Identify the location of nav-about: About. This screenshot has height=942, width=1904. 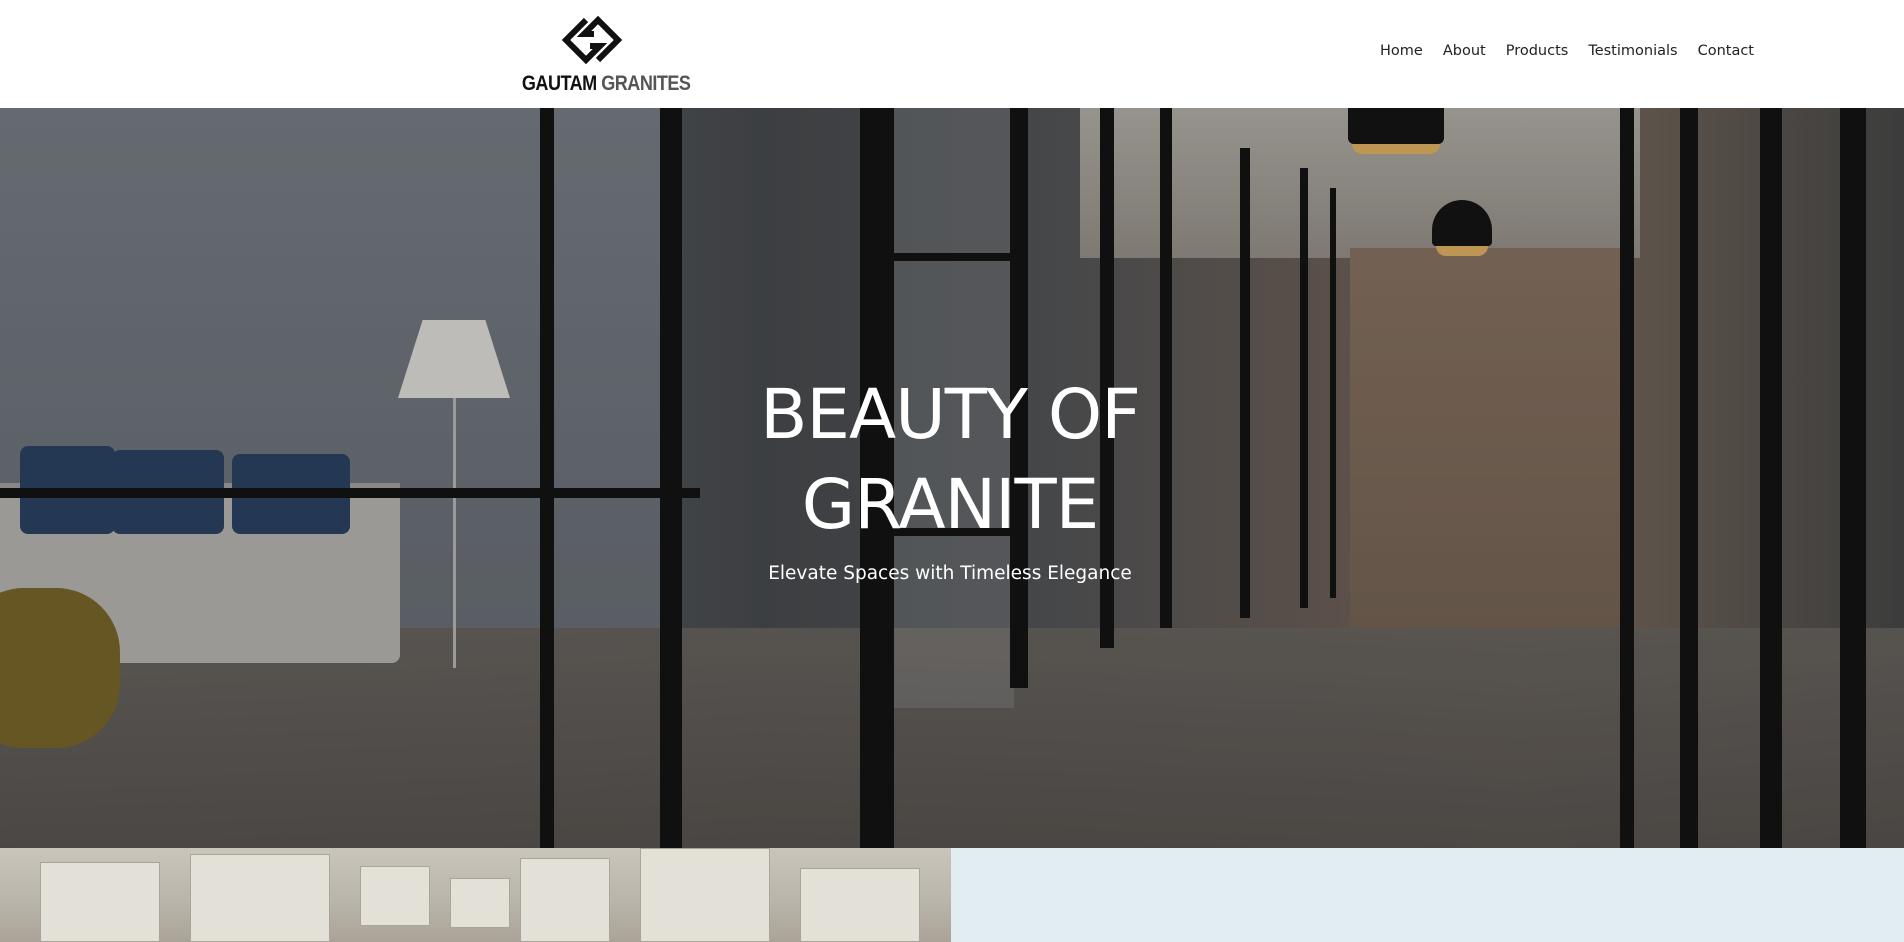
(1464, 51).